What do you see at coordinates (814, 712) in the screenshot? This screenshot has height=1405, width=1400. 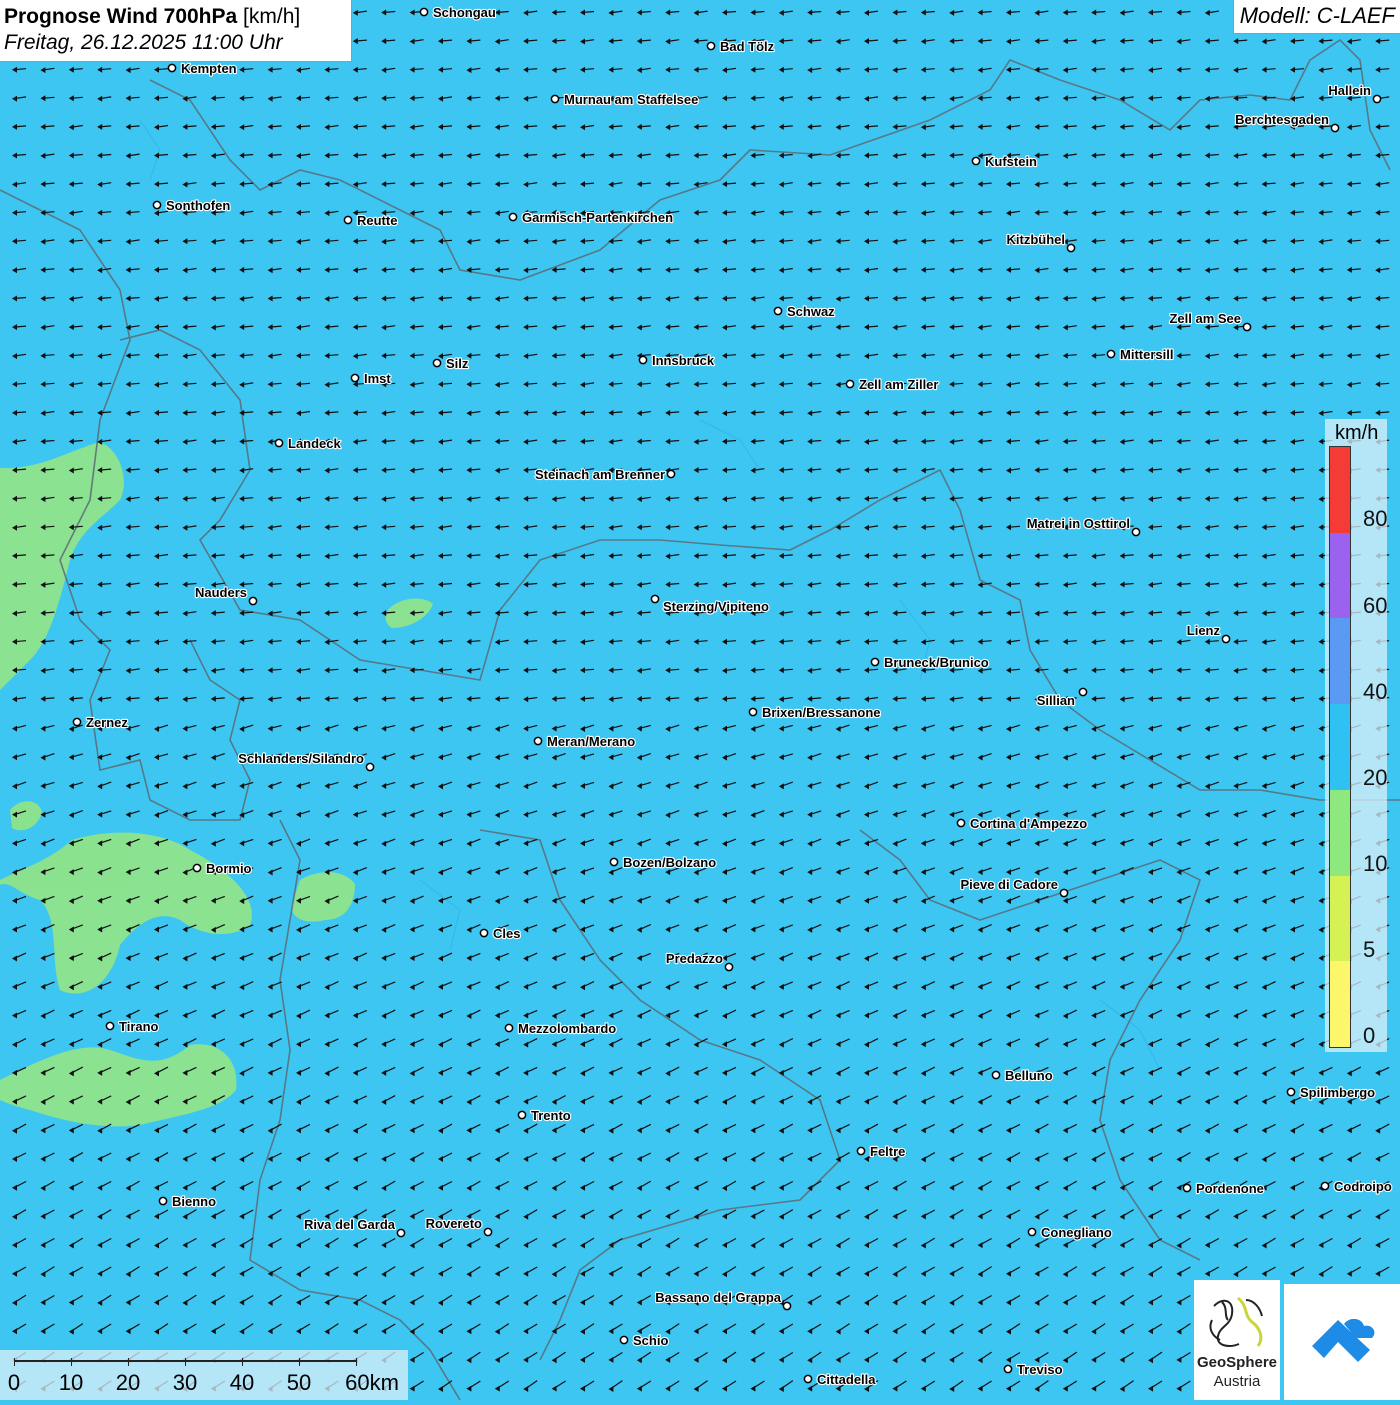 I see `city-marker: Brixen/Bressanone` at bounding box center [814, 712].